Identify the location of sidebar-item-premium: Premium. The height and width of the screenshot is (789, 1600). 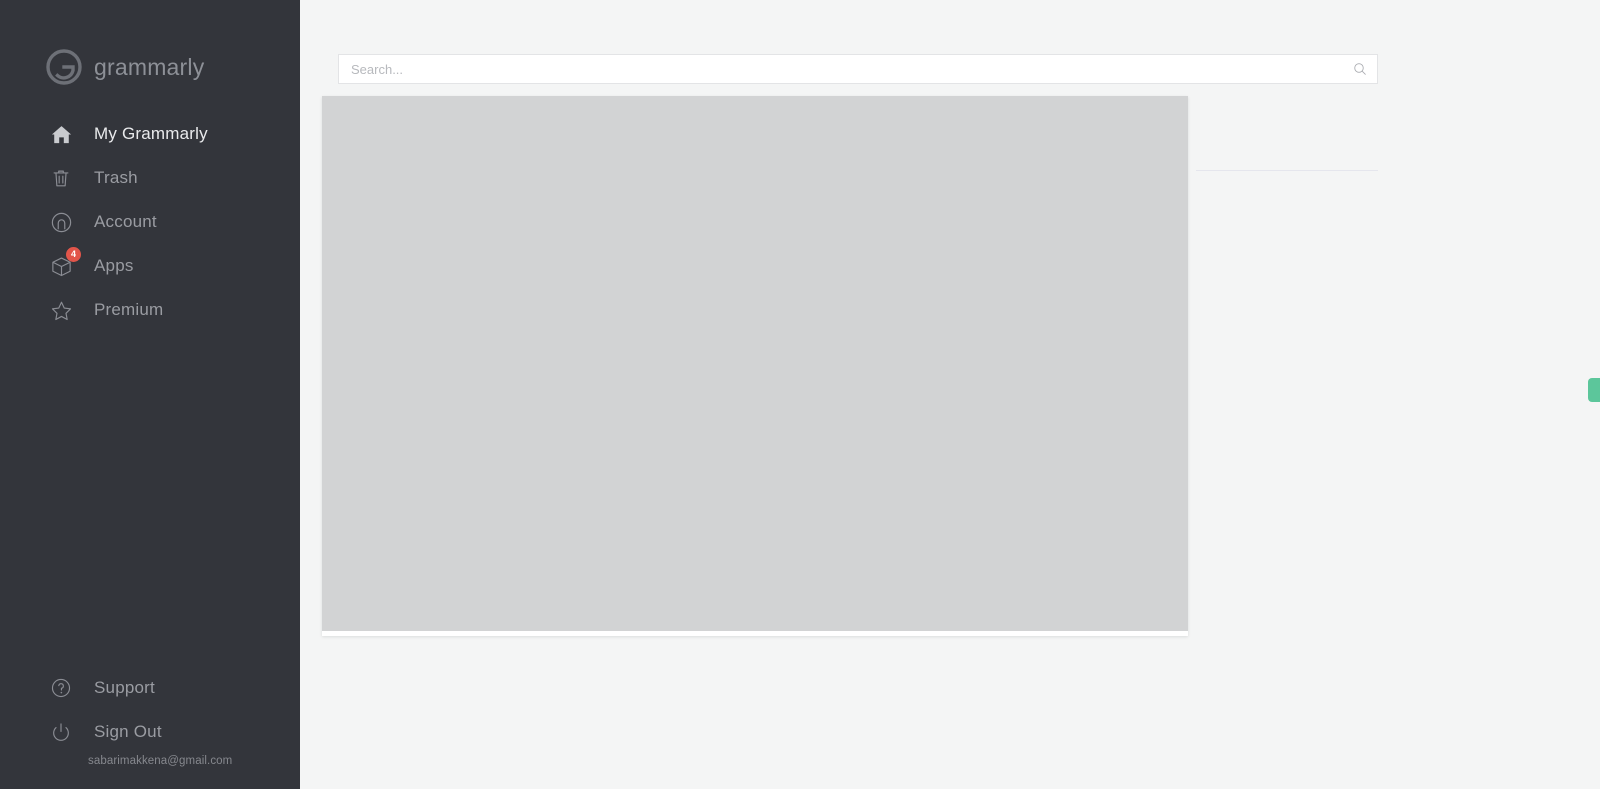
(150, 310).